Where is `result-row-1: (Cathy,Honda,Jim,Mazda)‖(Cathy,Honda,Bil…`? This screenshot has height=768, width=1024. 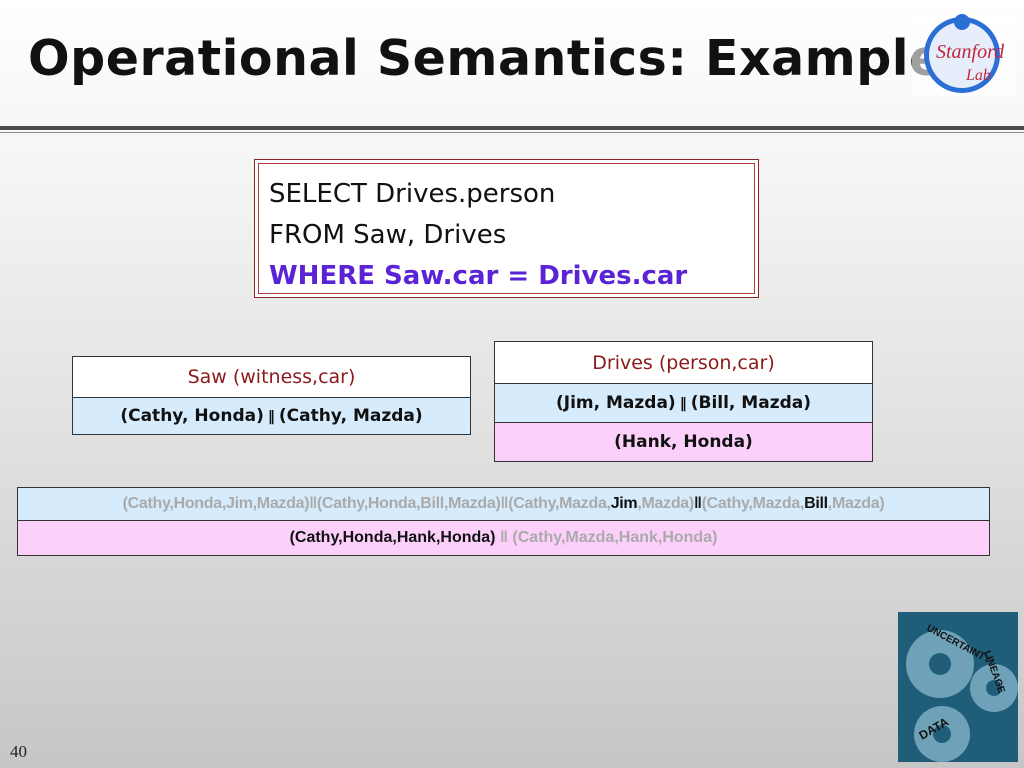
result-row-1: (Cathy,Honda,Jim,Mazda)‖(Cathy,Honda,Bil… is located at coordinates (503, 504).